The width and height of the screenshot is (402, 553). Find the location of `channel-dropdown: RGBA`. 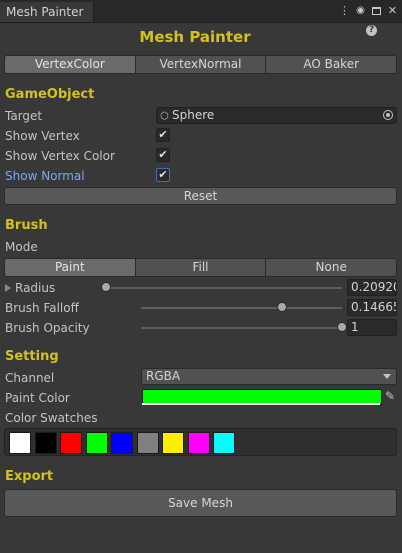

channel-dropdown: RGBA is located at coordinates (269, 376).